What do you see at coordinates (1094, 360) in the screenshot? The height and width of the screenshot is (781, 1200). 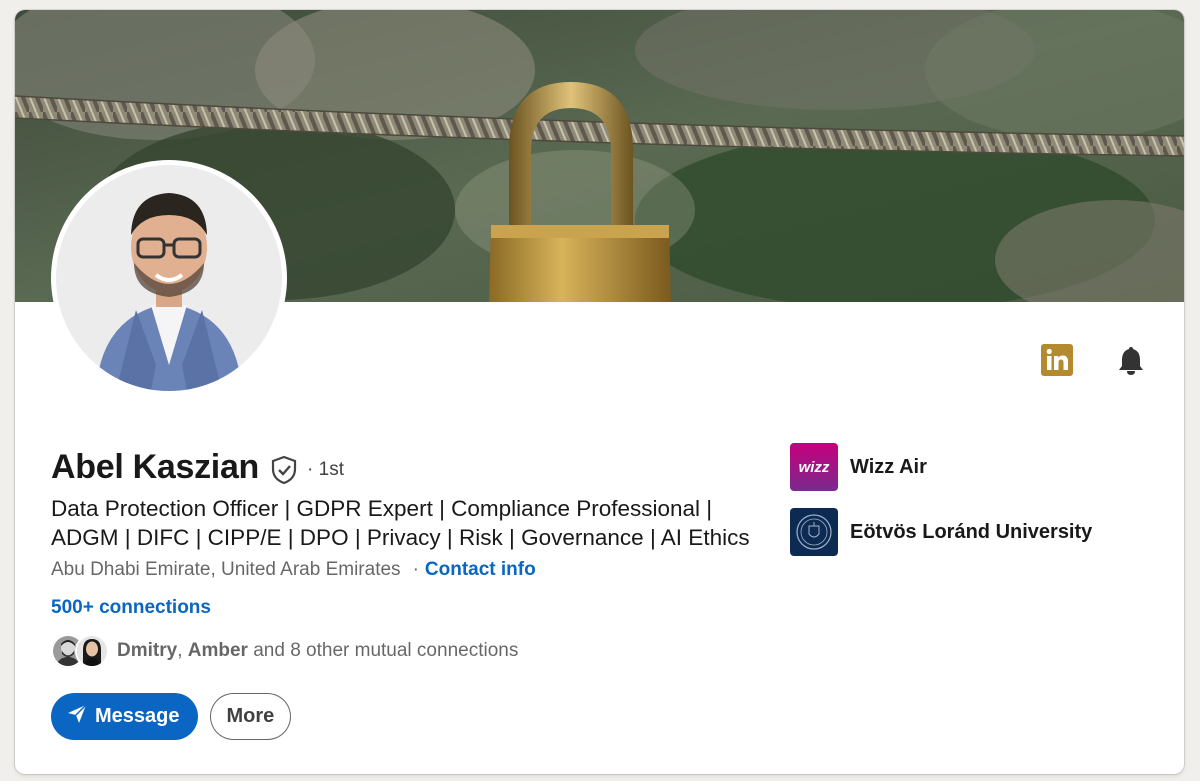 I see `profile-top-actions` at bounding box center [1094, 360].